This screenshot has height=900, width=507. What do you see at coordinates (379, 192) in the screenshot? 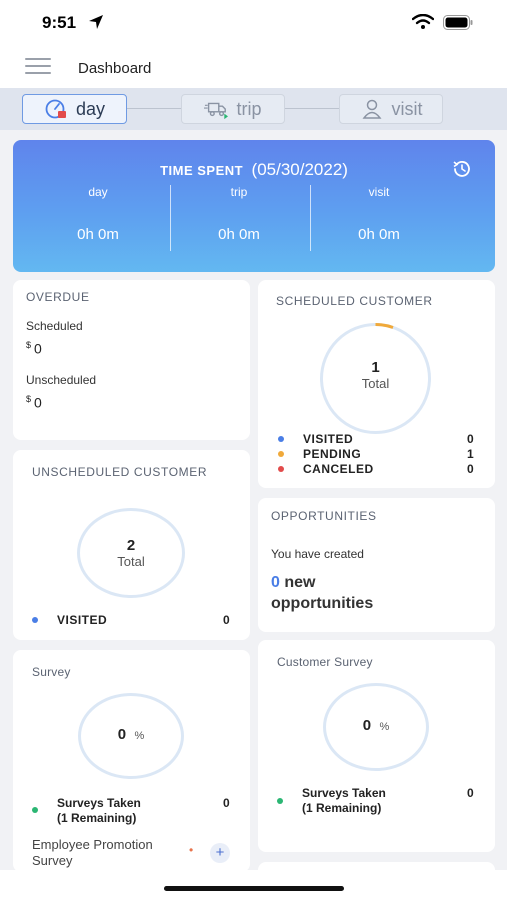
I see `time-col-label: visit` at bounding box center [379, 192].